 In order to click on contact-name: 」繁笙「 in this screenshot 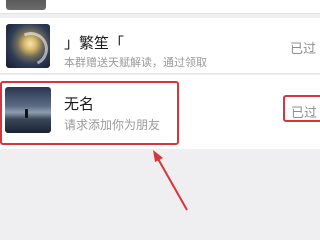, I will do `click(94, 43)`.